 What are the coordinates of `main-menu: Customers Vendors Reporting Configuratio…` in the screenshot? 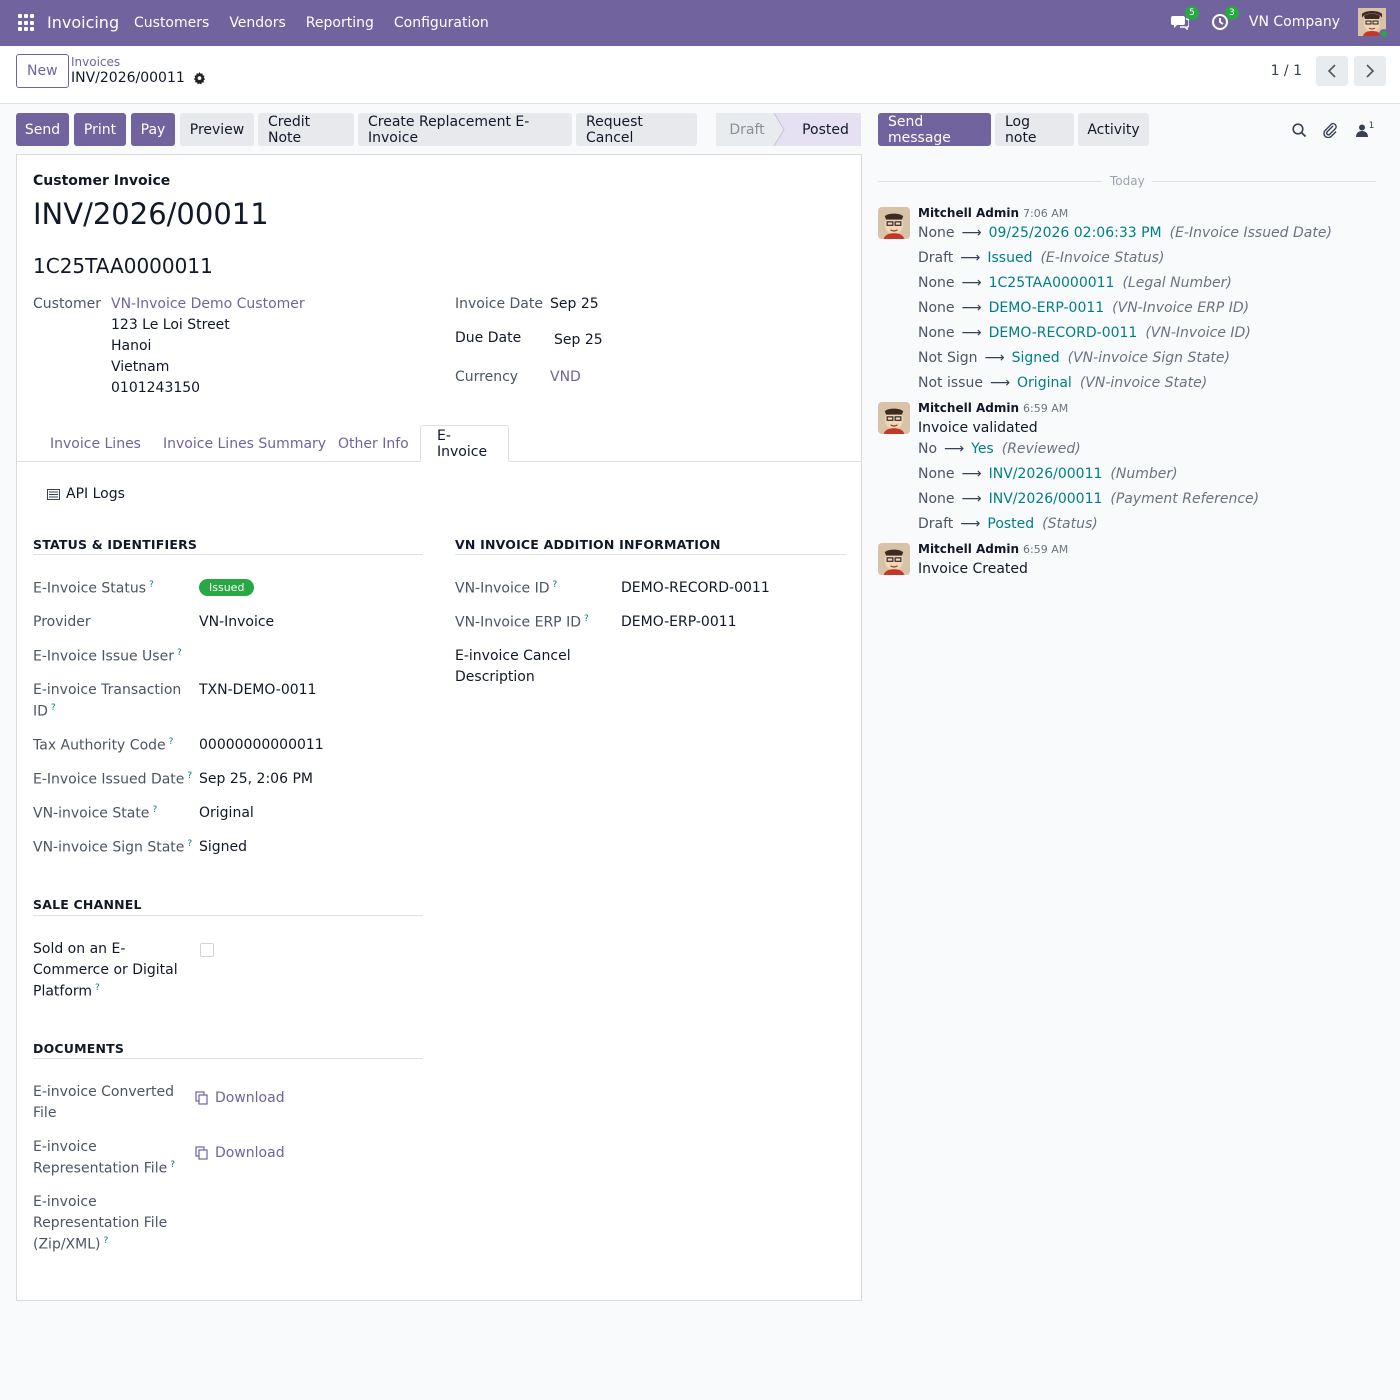 It's located at (311, 23).